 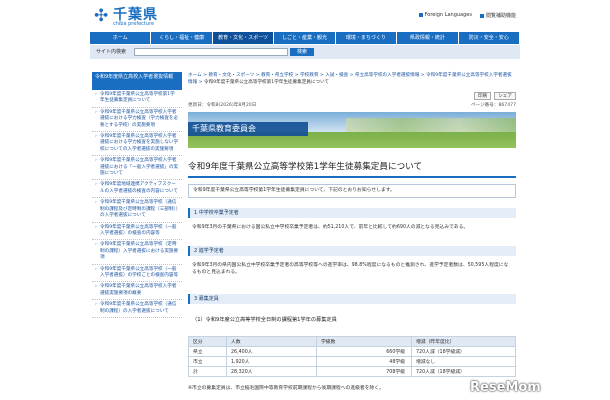 I want to click on foreign-languages-link: Foreign Languages, so click(x=445, y=15).